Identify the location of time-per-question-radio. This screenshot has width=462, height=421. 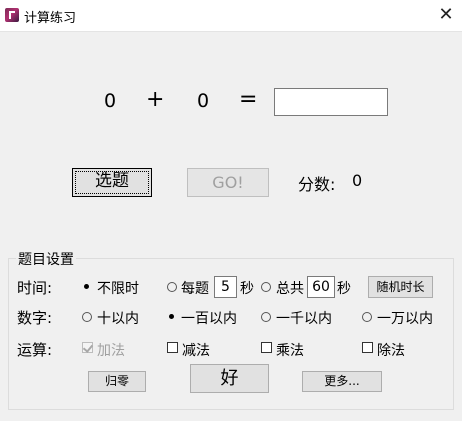
(172, 287).